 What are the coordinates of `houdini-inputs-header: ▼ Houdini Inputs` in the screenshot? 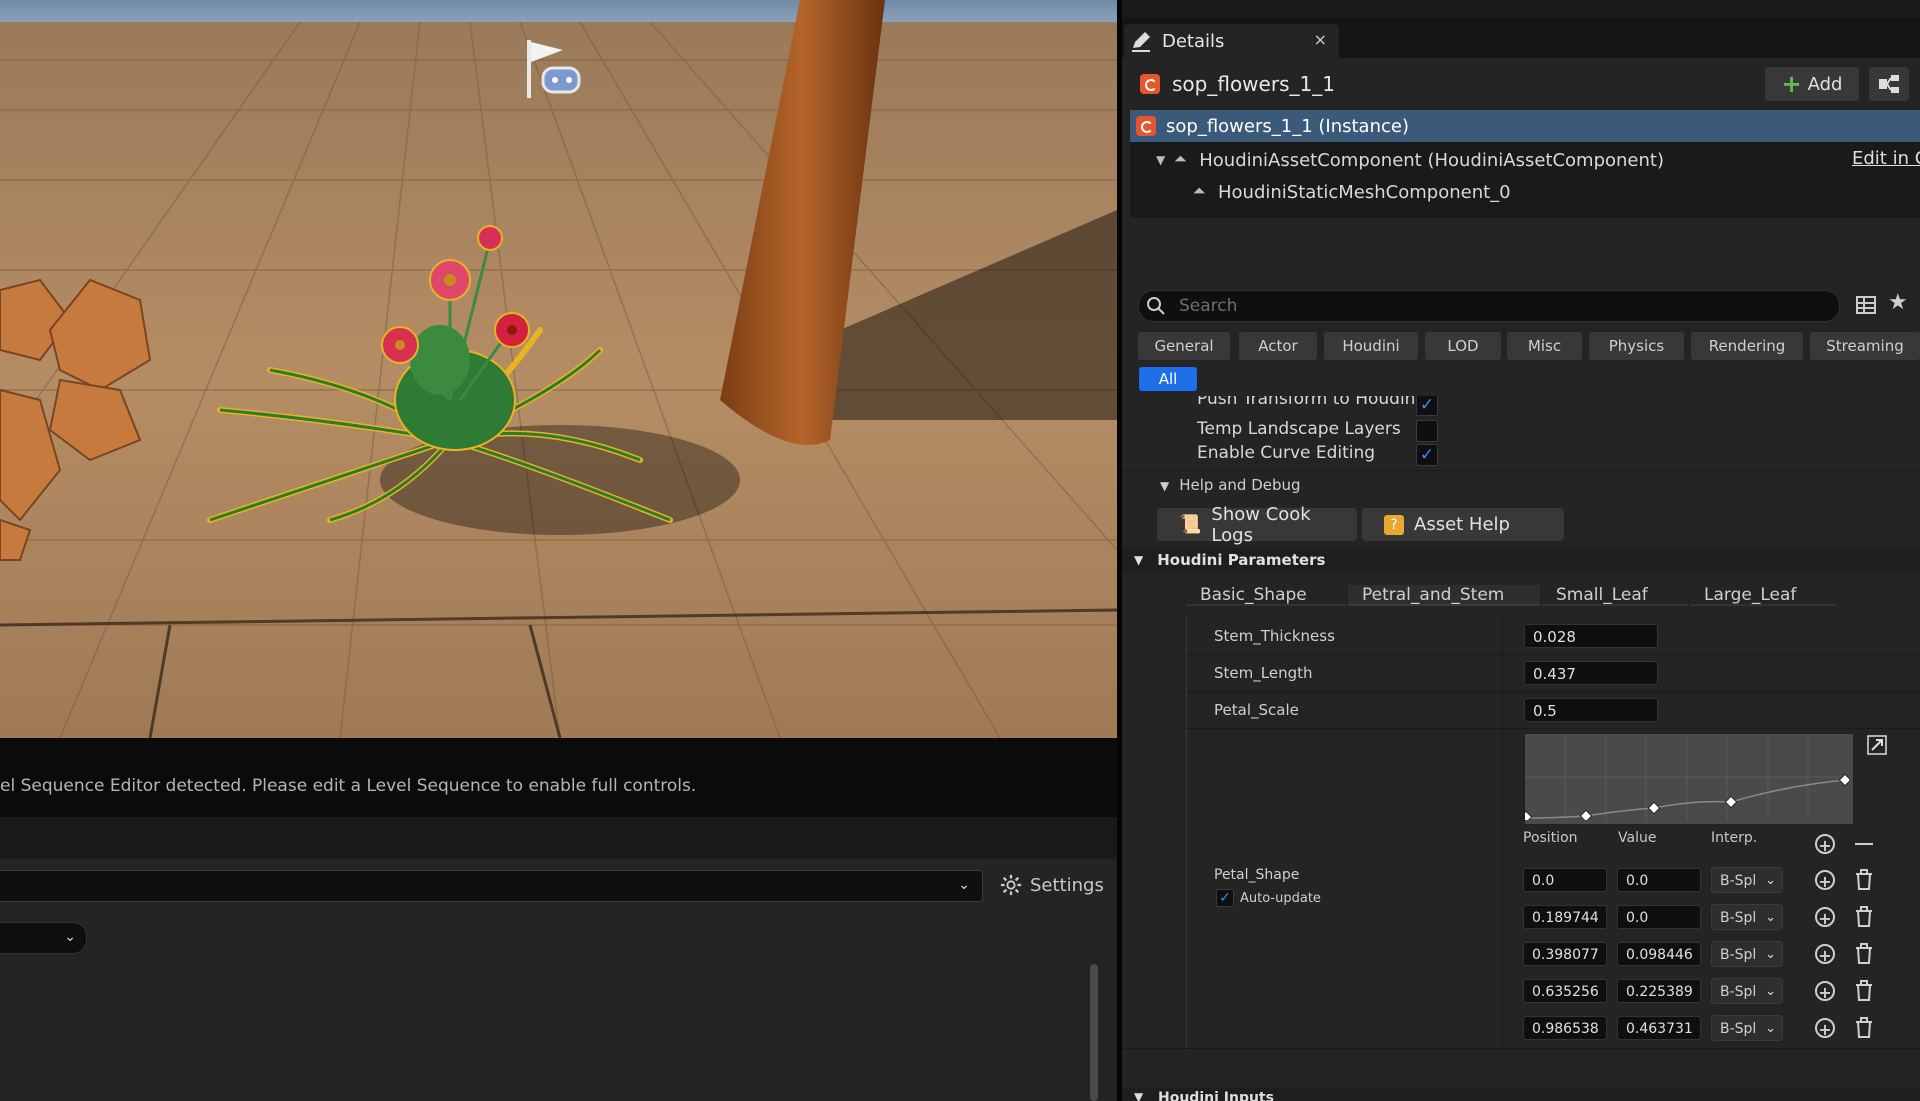 It's located at (1521, 1094).